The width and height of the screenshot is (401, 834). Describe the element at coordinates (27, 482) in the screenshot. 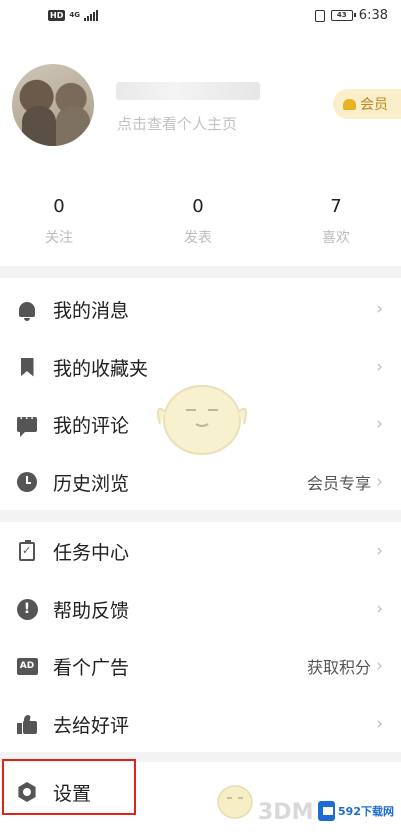

I see `clock-icon` at that location.